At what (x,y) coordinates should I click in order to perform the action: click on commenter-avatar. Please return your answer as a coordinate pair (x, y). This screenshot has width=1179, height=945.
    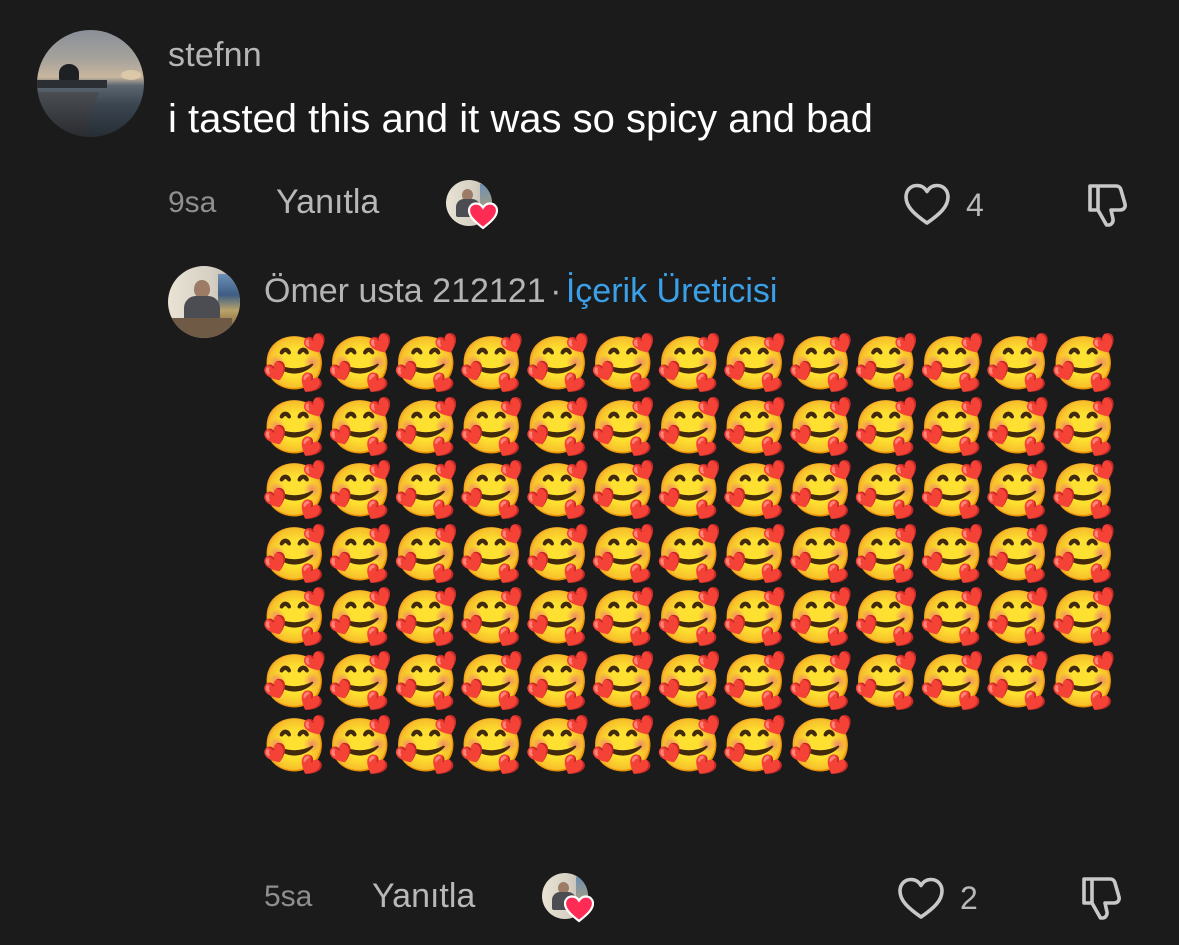
    Looking at the image, I should click on (90, 83).